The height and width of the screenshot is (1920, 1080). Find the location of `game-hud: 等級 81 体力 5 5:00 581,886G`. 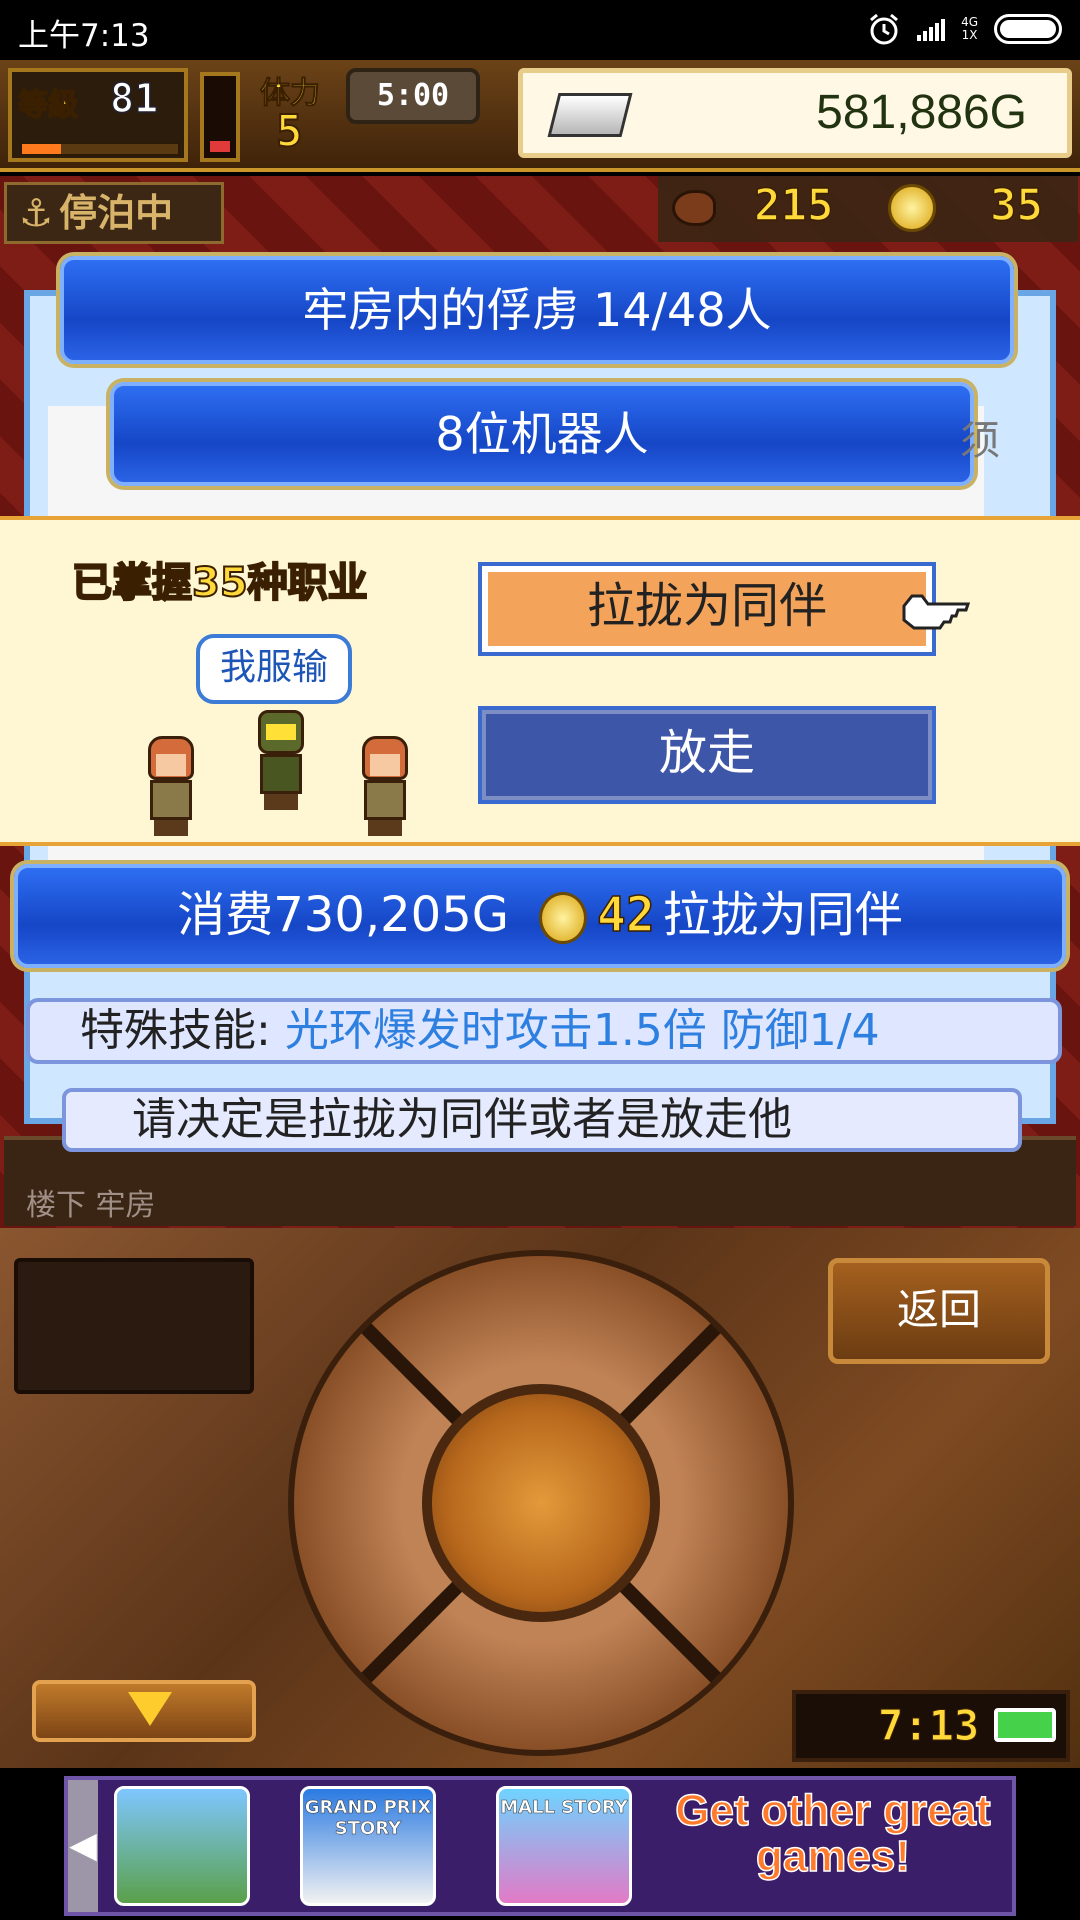

game-hud: 等級 81 体力 5 5:00 581,886G is located at coordinates (540, 116).